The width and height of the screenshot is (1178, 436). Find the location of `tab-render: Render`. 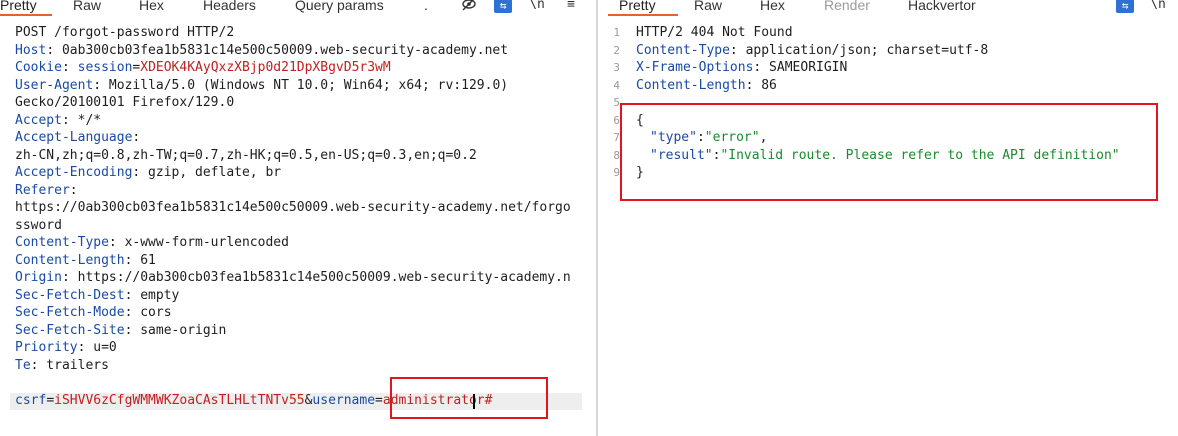

tab-render: Render is located at coordinates (847, 7).